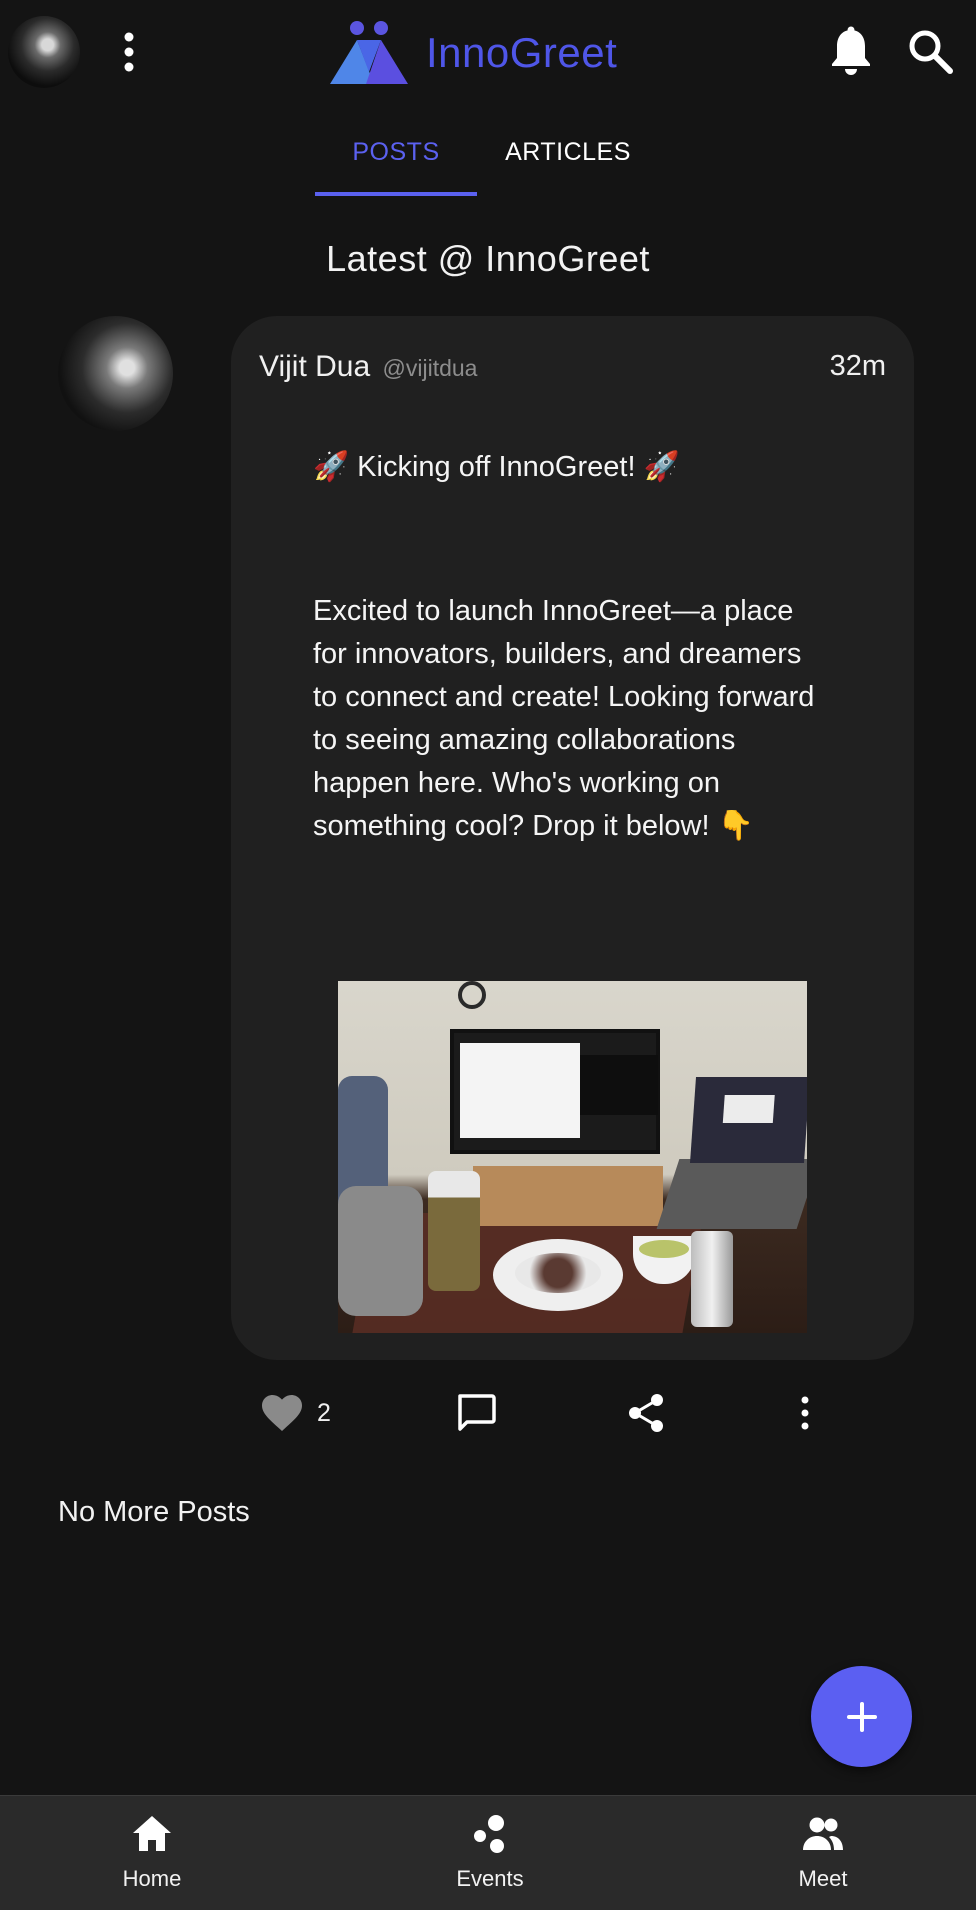 This screenshot has height=1910, width=976. What do you see at coordinates (572, 1413) in the screenshot?
I see `post-actions: 2` at bounding box center [572, 1413].